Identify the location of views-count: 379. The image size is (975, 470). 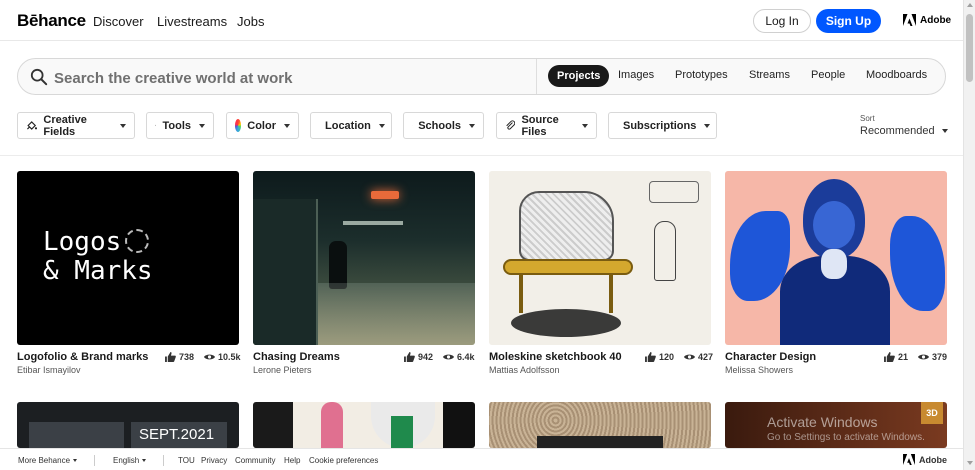
(940, 357).